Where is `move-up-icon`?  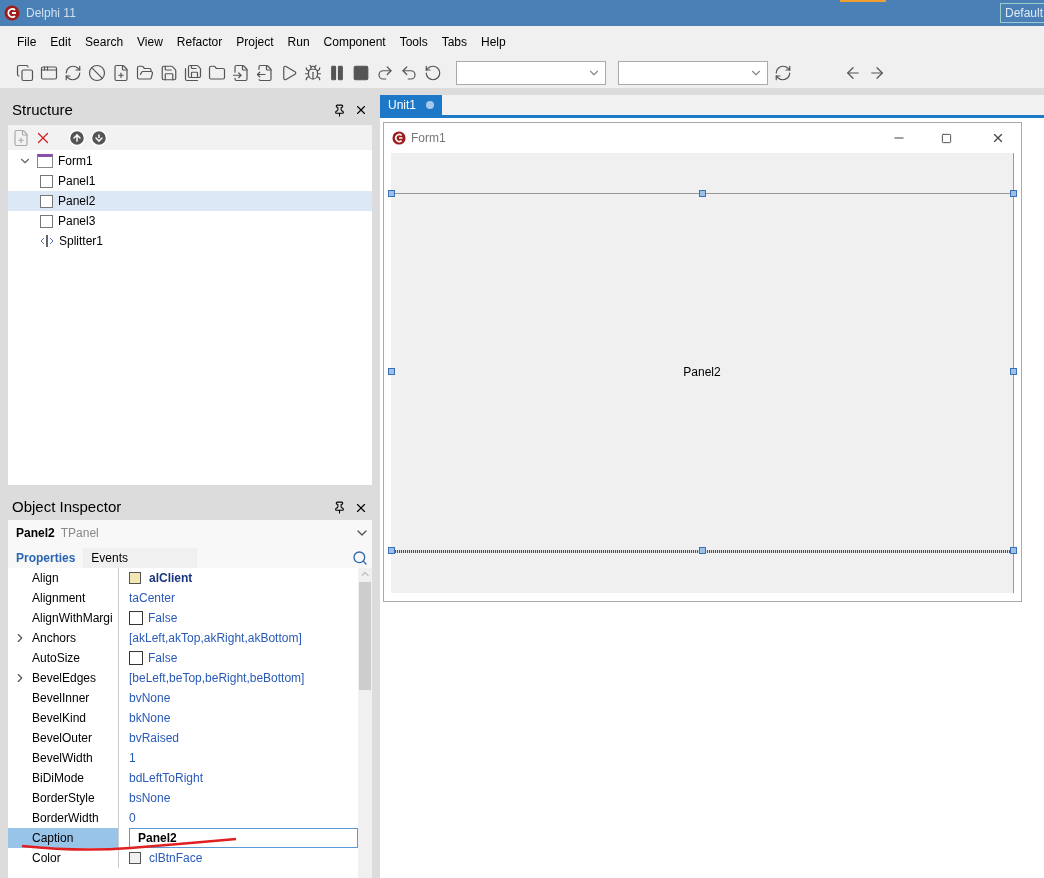 move-up-icon is located at coordinates (77, 137).